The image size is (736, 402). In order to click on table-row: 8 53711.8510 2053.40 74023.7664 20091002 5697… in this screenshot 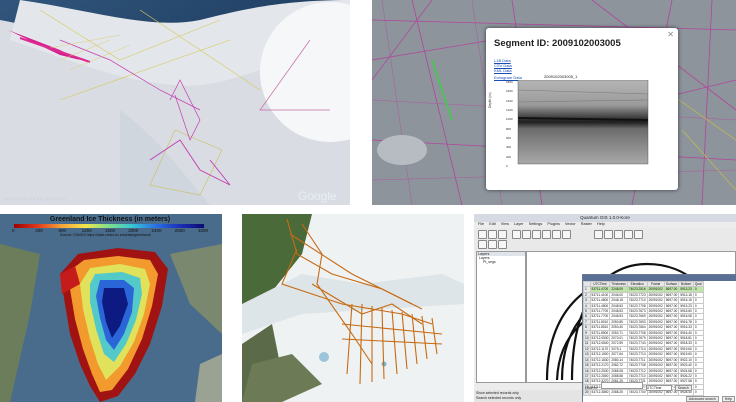, I will do `click(643, 327)`.